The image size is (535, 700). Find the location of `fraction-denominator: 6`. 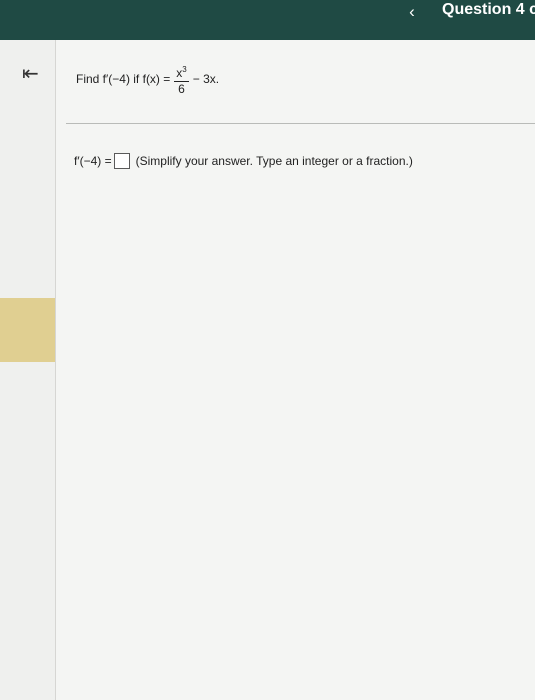

fraction-denominator: 6 is located at coordinates (181, 89).